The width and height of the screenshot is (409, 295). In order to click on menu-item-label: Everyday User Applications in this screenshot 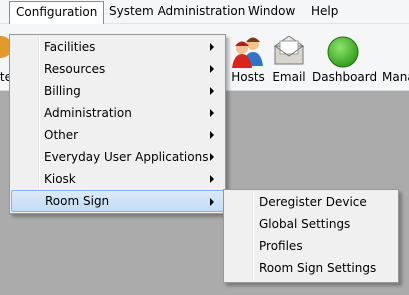, I will do `click(126, 157)`.